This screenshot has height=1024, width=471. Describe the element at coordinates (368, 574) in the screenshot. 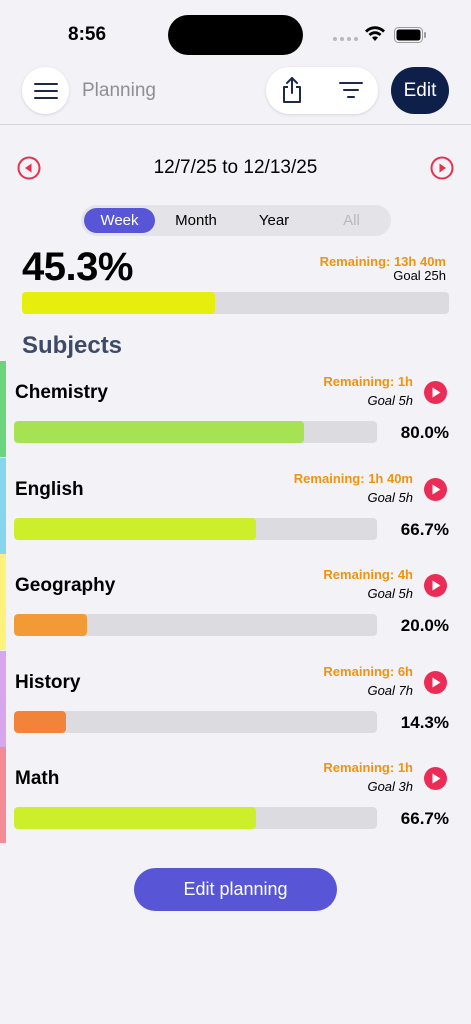

I see `subject-remaining: Remaining: 4h` at that location.